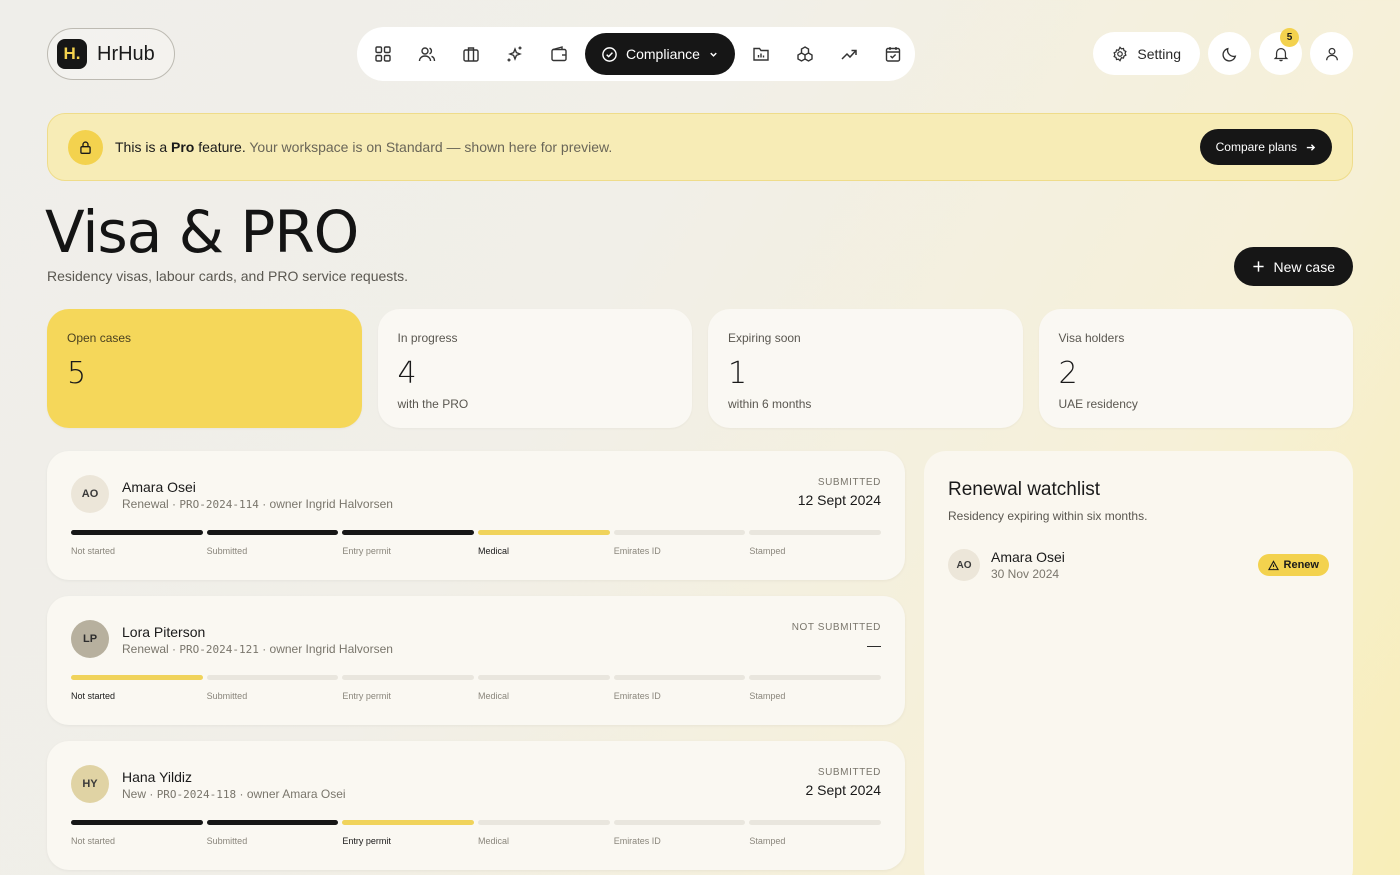 The height and width of the screenshot is (875, 1400). I want to click on progress-step-label: Emirates ID, so click(637, 696).